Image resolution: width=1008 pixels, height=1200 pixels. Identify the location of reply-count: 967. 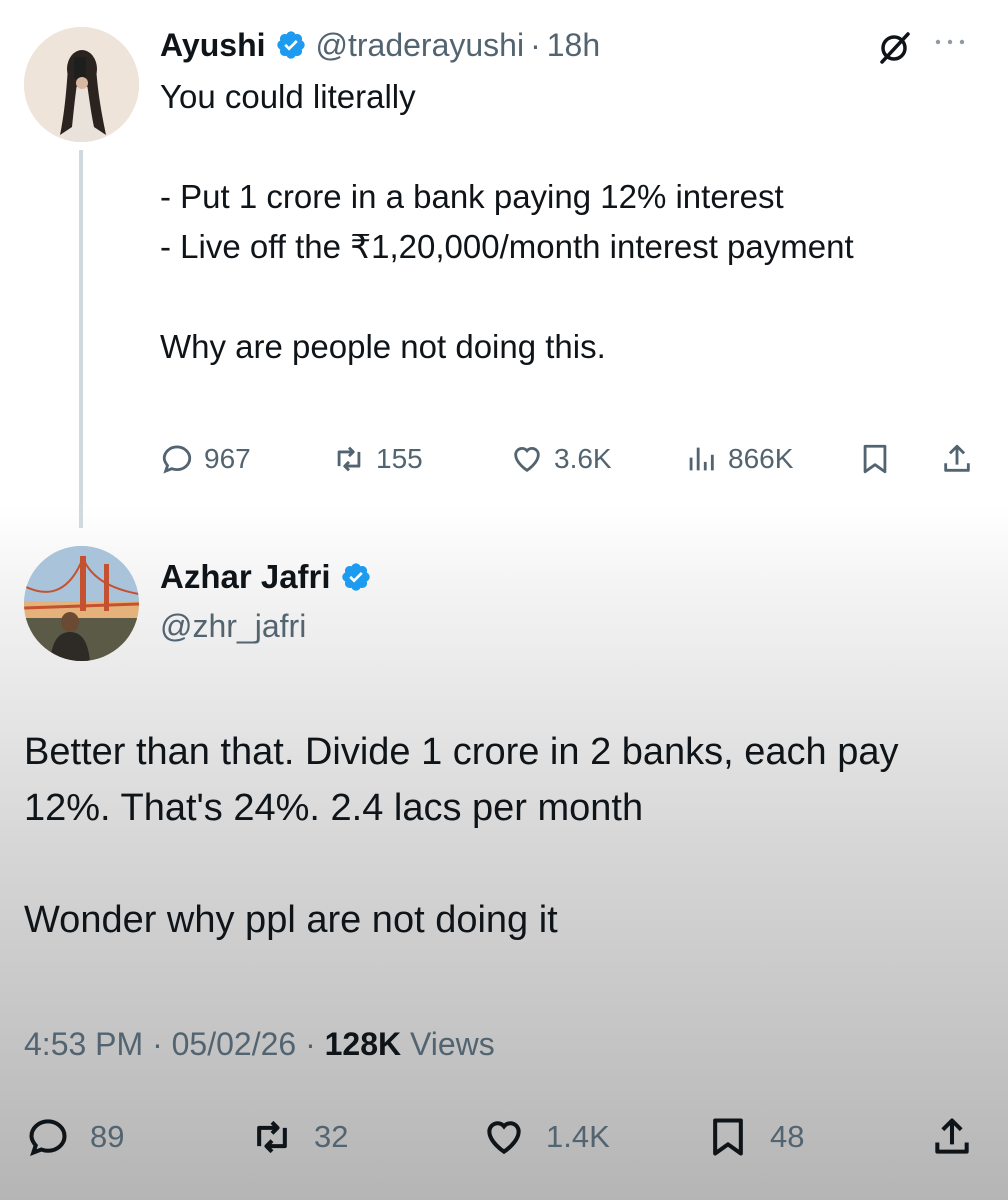
(227, 458).